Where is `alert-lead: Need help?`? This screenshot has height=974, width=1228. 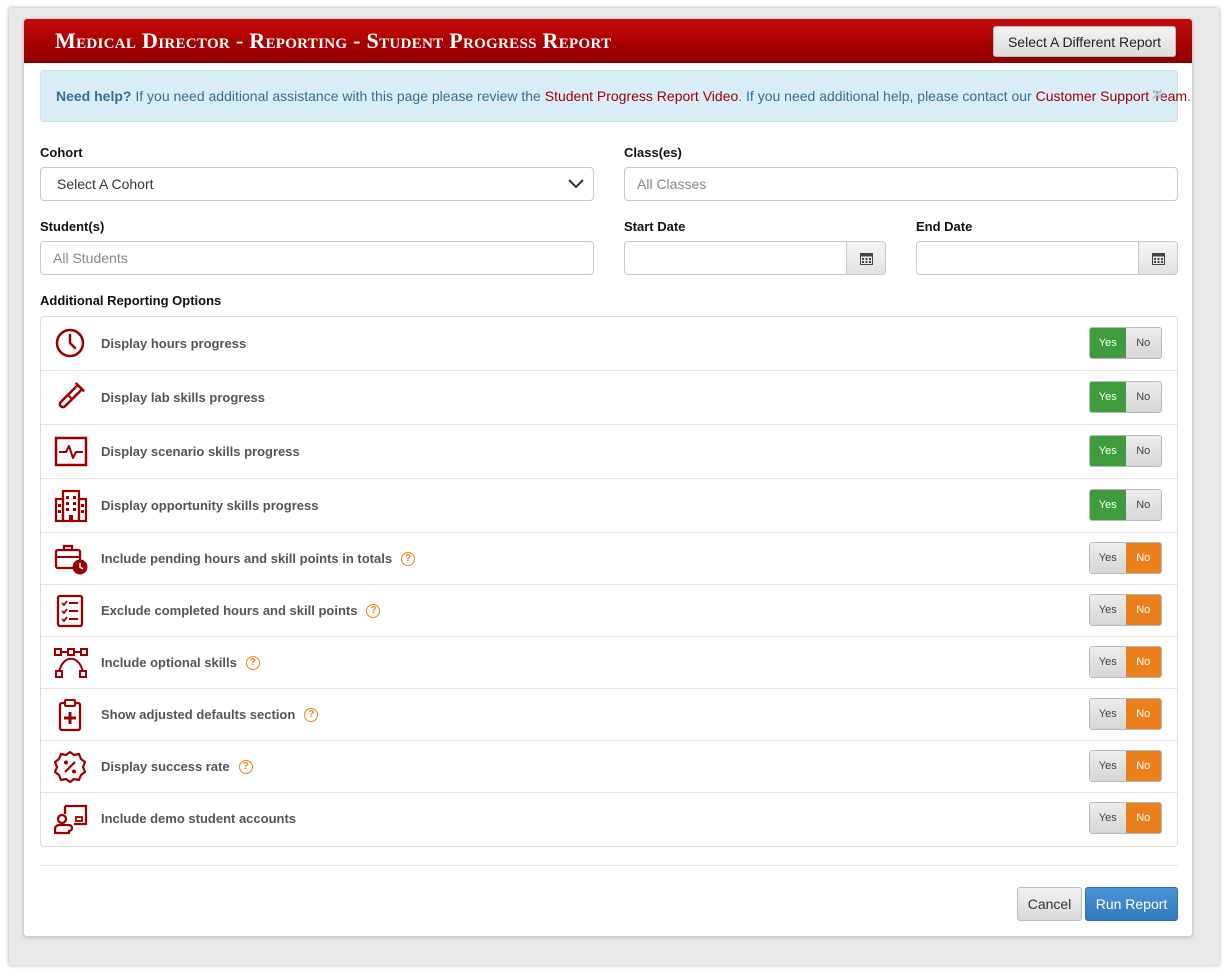 alert-lead: Need help? is located at coordinates (94, 96).